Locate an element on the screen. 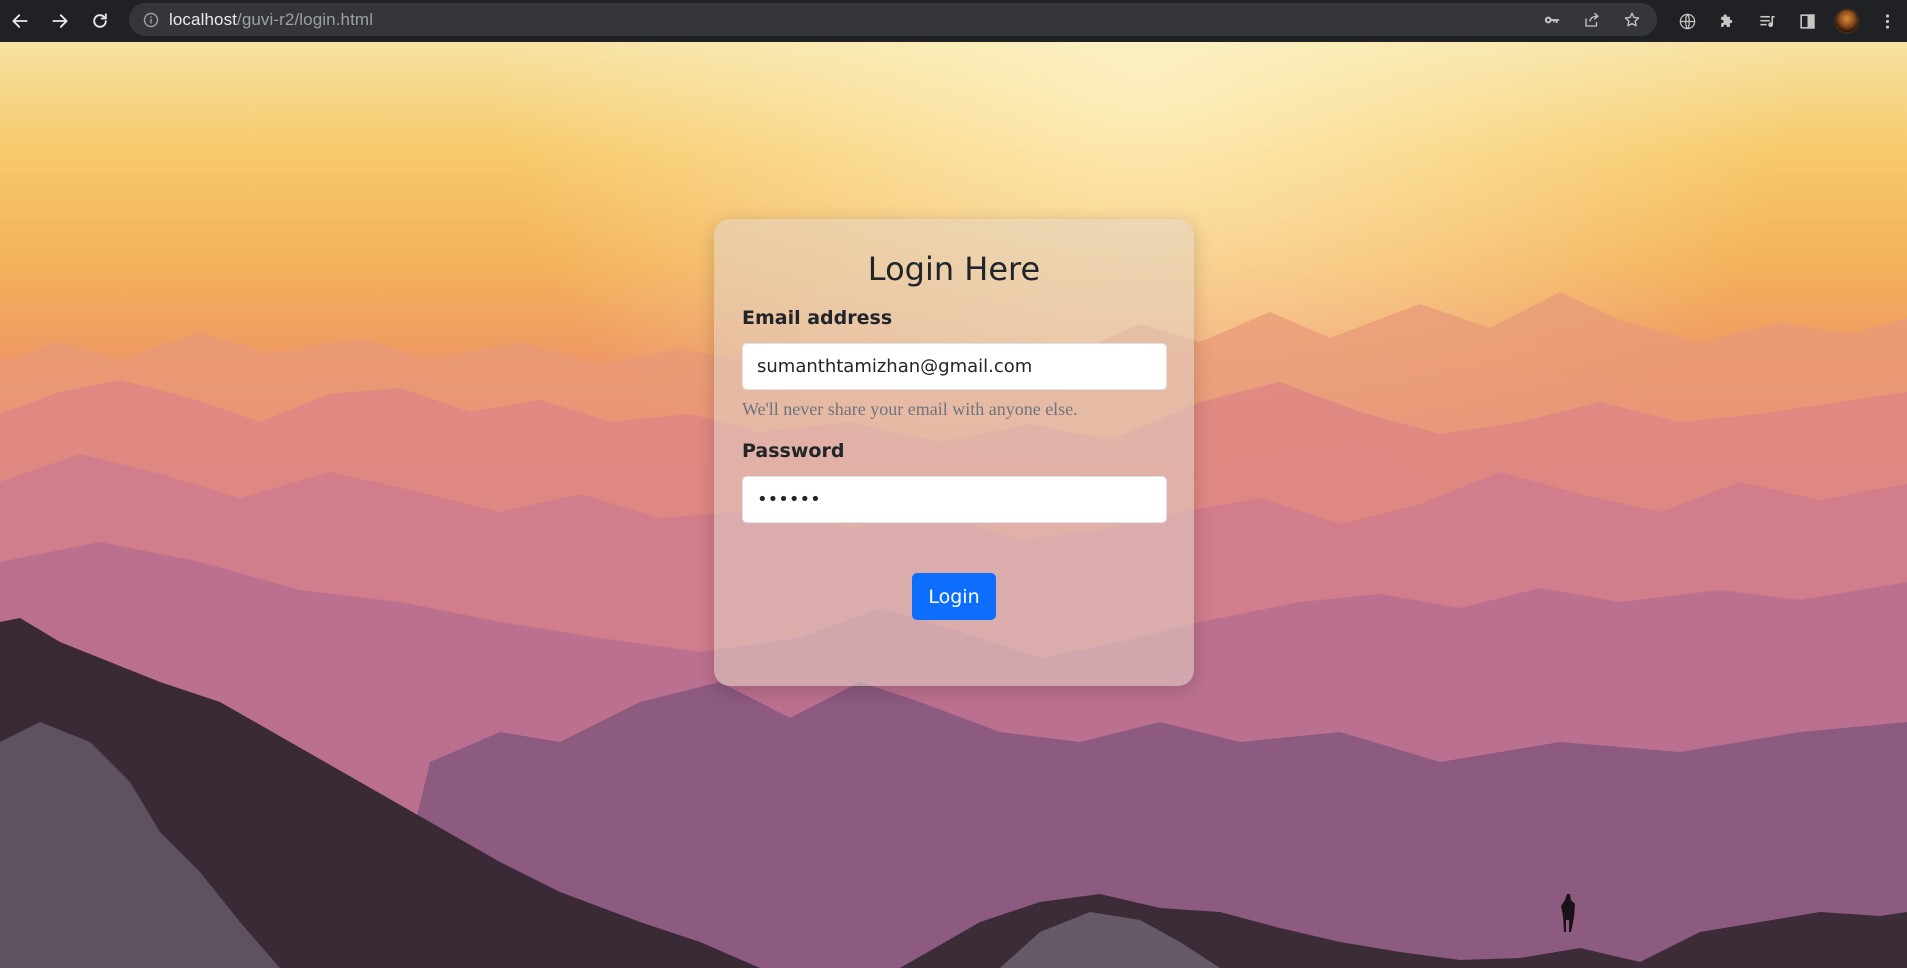  globe-icon is located at coordinates (1687, 21).